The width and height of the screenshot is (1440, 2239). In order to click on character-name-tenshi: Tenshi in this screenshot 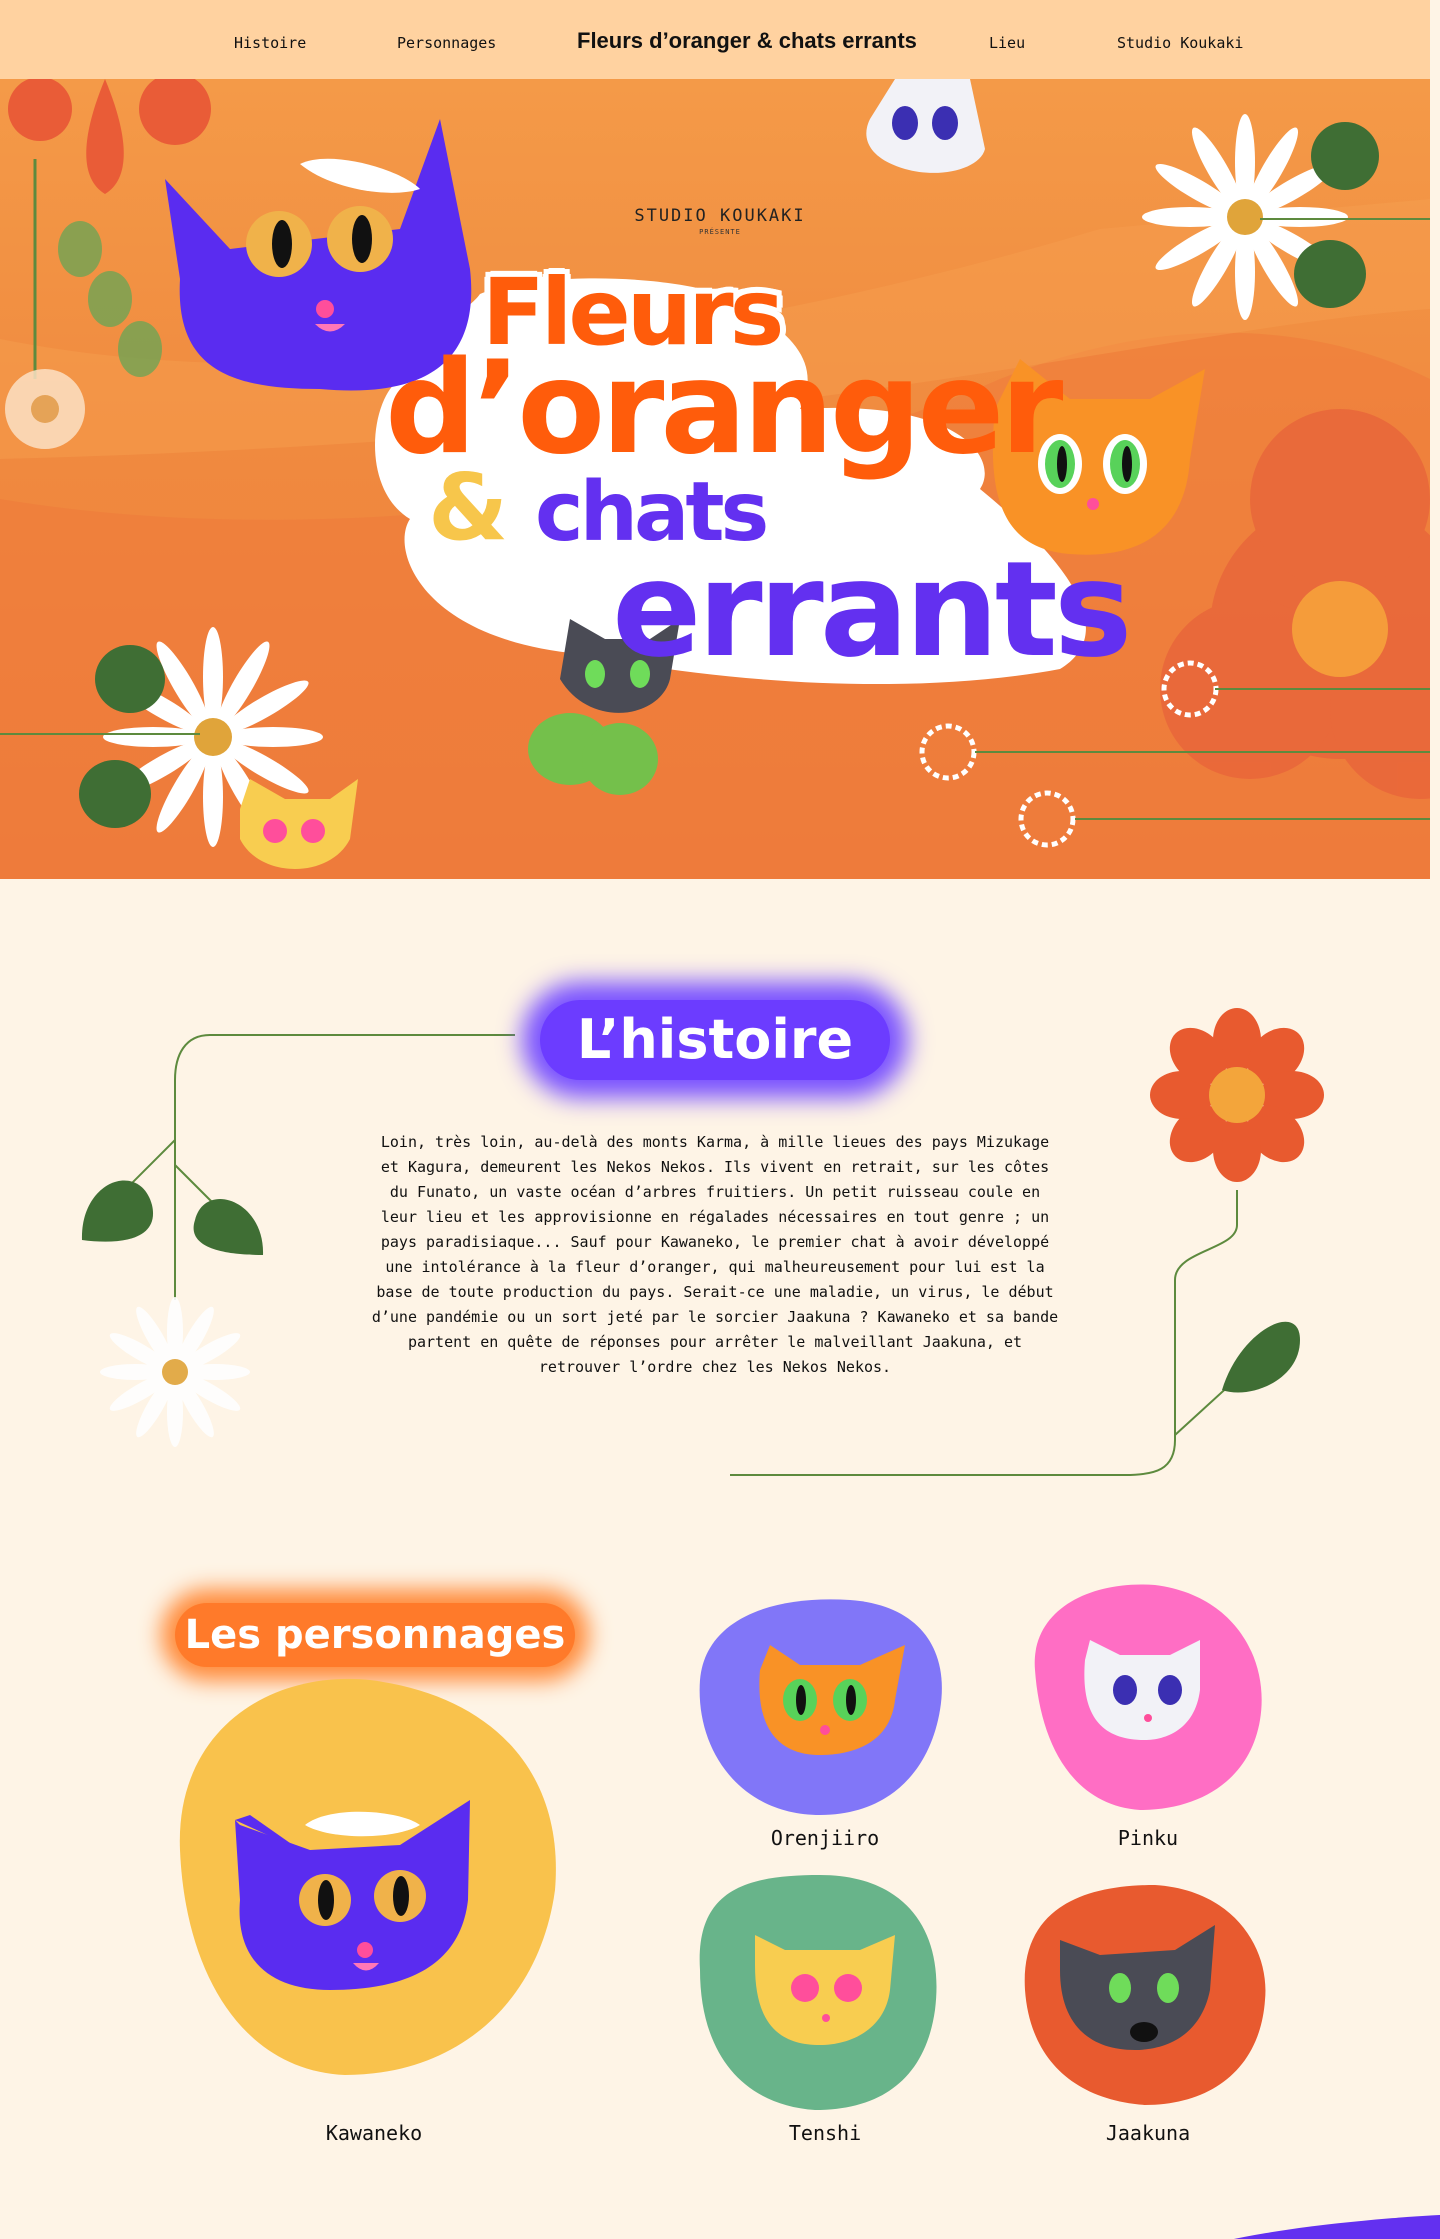, I will do `click(825, 2133)`.